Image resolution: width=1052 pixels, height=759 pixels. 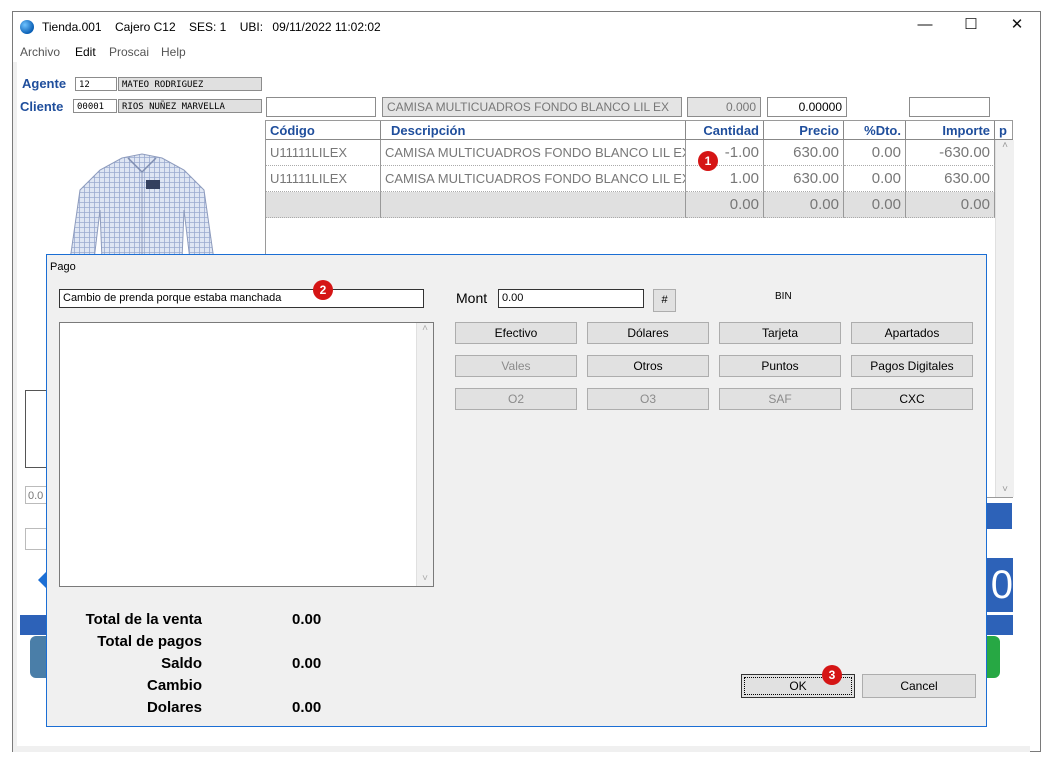 I want to click on menu-help: Help, so click(x=173, y=52).